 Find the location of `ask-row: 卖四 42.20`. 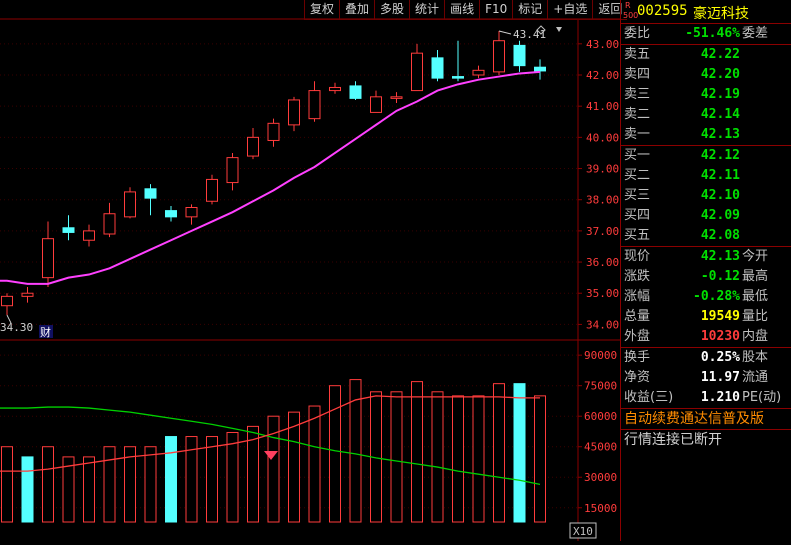

ask-row: 卖四 42.20 is located at coordinates (706, 75).